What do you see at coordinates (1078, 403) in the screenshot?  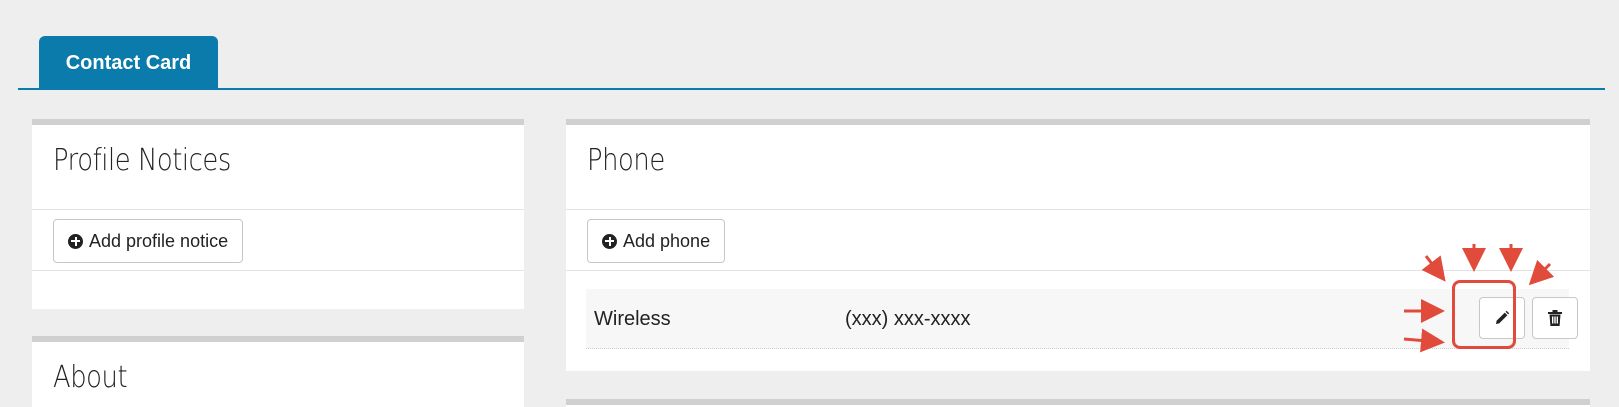 I see `next-panel` at bounding box center [1078, 403].